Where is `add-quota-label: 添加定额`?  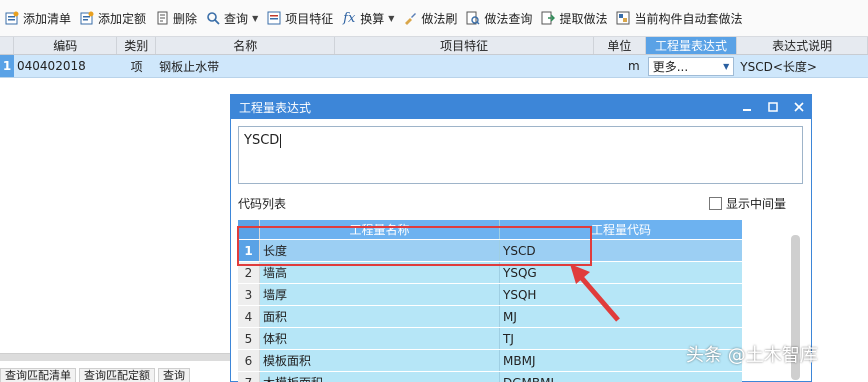
add-quota-label: 添加定额 is located at coordinates (122, 18).